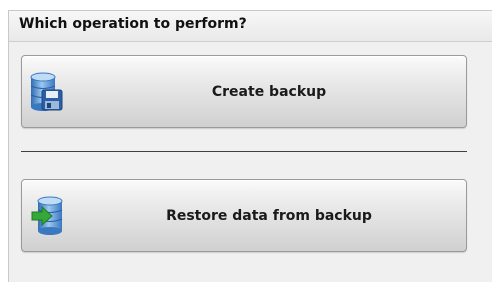 The height and width of the screenshot is (282, 492). What do you see at coordinates (244, 151) in the screenshot?
I see `divider` at bounding box center [244, 151].